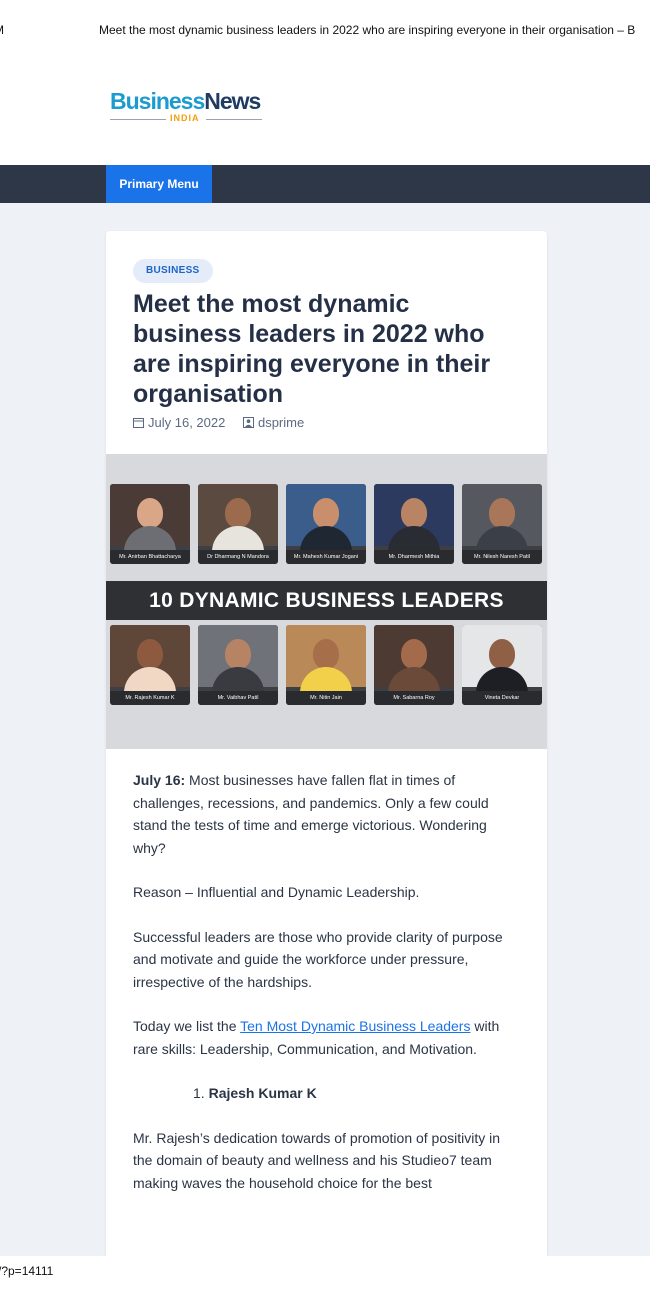 The height and width of the screenshot is (1300, 650). What do you see at coordinates (414, 698) in the screenshot?
I see `leader-name: Mr. Sabarna Roy` at bounding box center [414, 698].